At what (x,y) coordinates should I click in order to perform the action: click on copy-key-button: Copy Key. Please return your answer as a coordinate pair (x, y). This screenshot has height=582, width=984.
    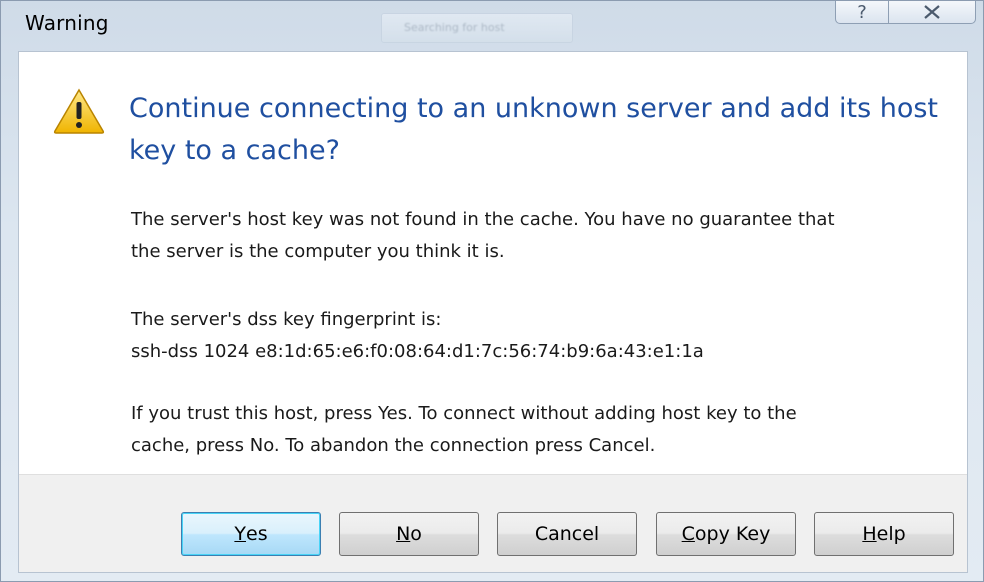
    Looking at the image, I should click on (726, 534).